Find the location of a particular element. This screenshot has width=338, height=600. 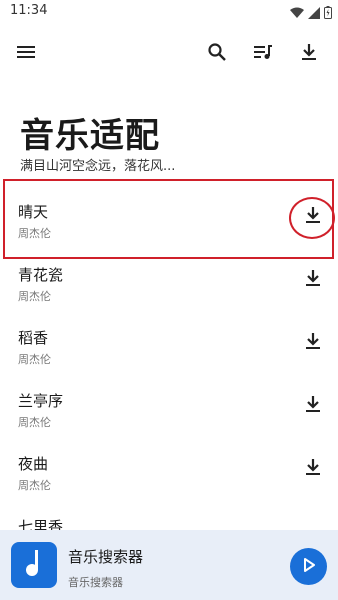

song-item: 兰亭序 周杰伦 is located at coordinates (169, 398).